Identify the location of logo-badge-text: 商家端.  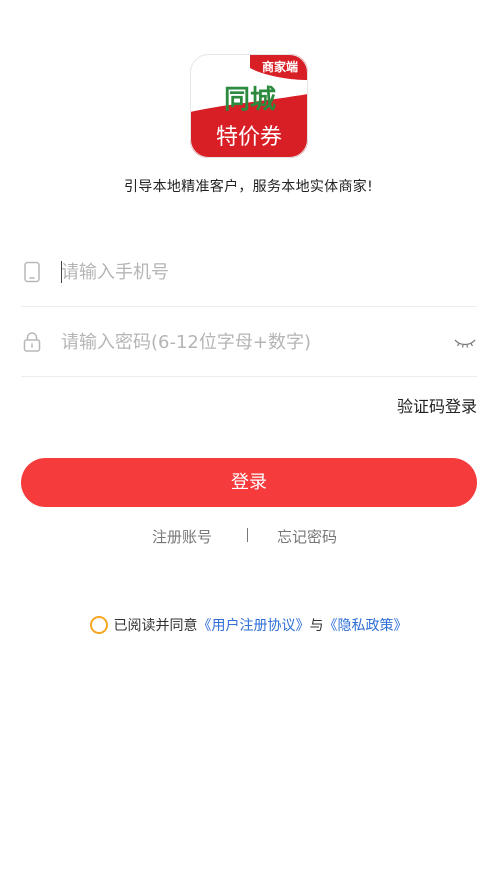
(280, 66).